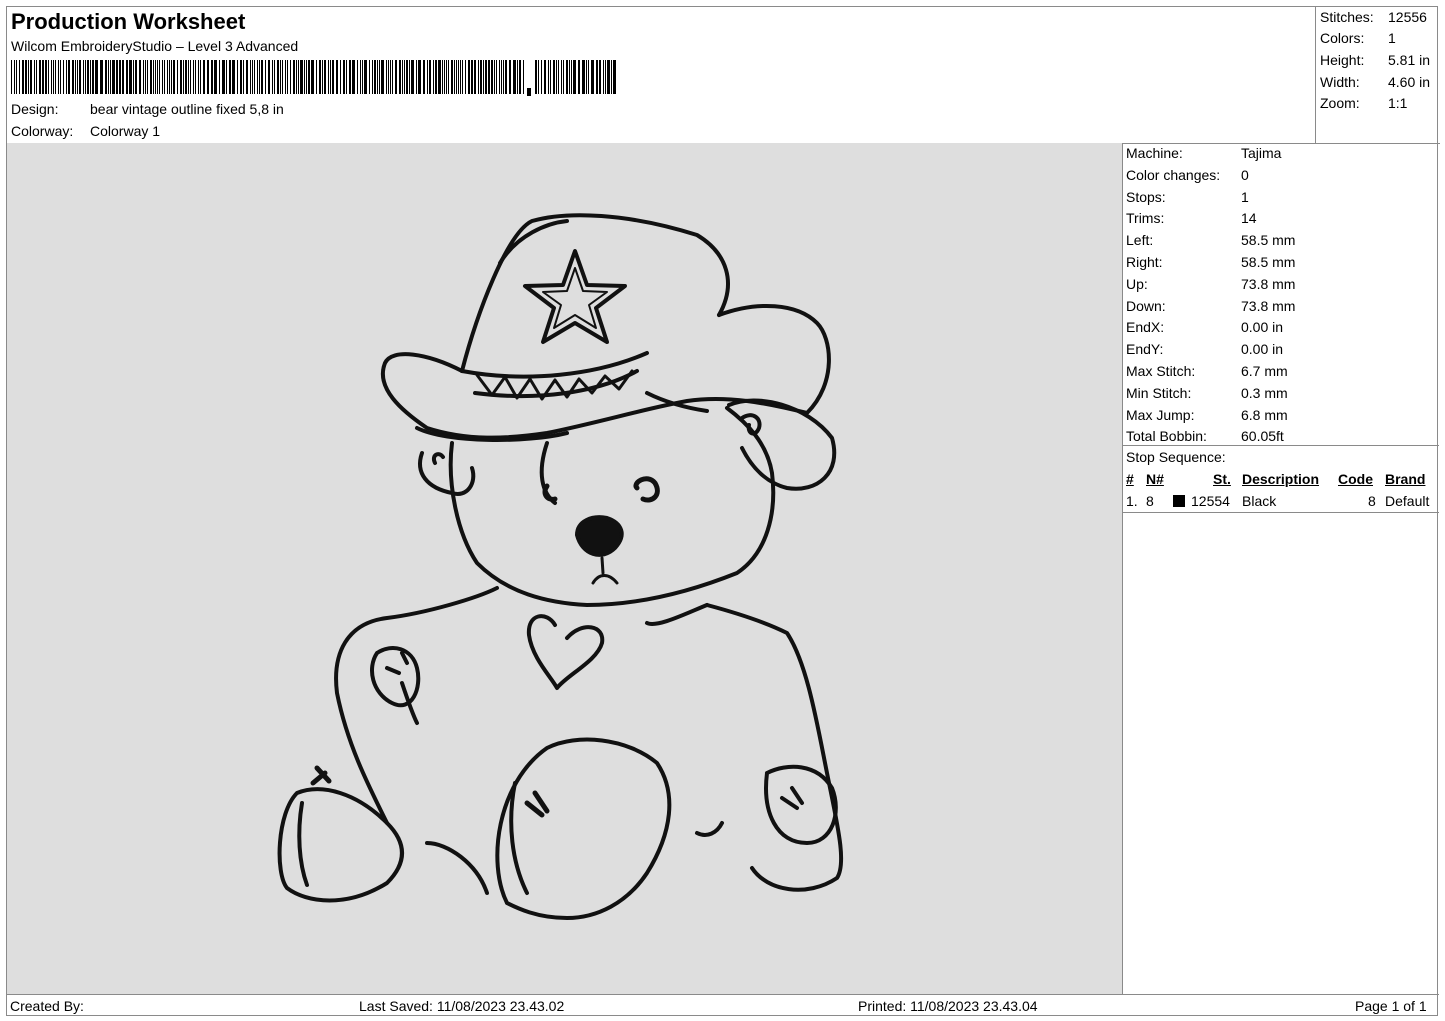 The height and width of the screenshot is (1021, 1445). Describe the element at coordinates (1207, 371) in the screenshot. I see `machine-info-row: Max Stitch: 6.7 mm` at that location.